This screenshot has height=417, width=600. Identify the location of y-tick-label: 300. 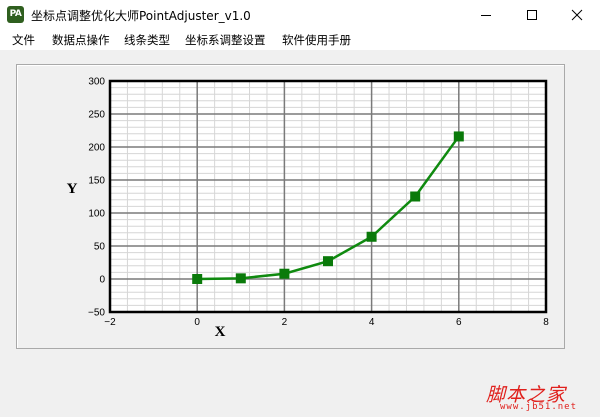
(96, 82).